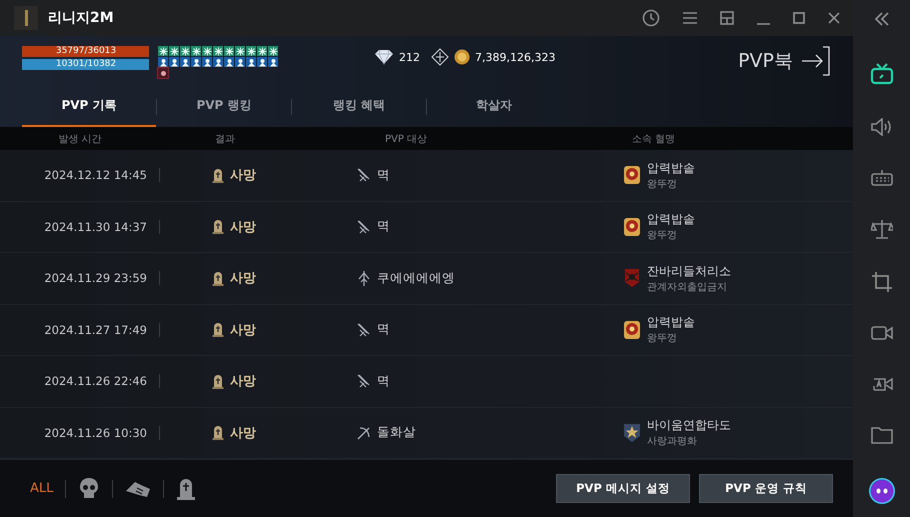  Describe the element at coordinates (440, 57) in the screenshot. I see `add-diamond-icon` at that location.